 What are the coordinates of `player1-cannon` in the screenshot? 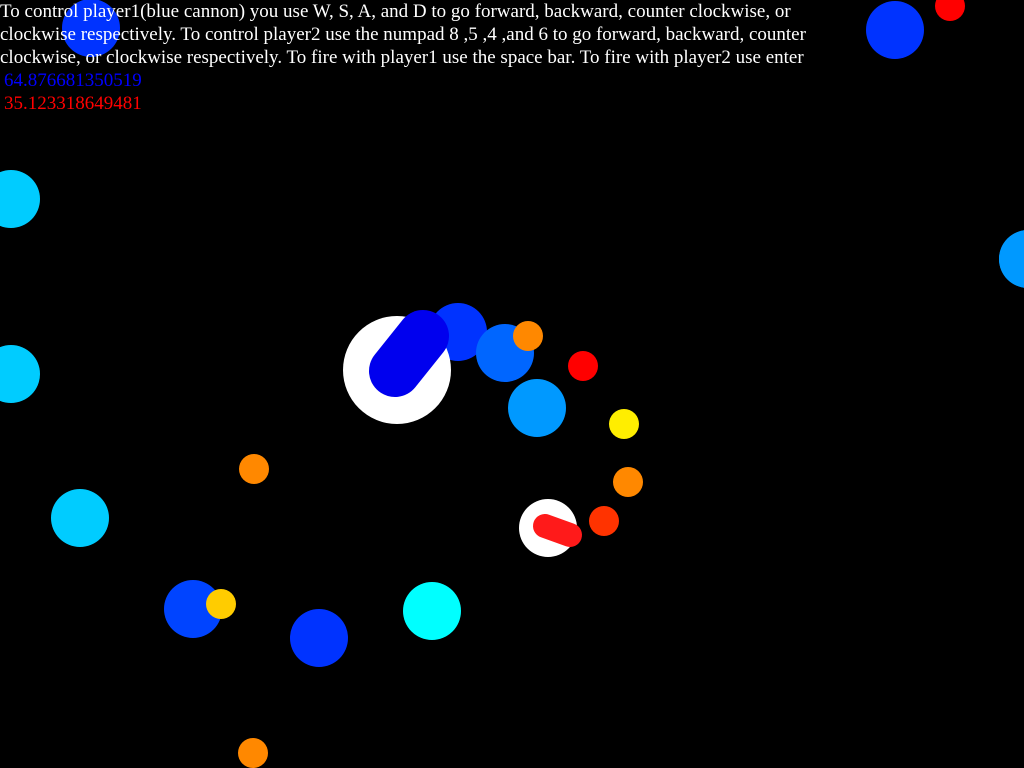 It's located at (397, 367).